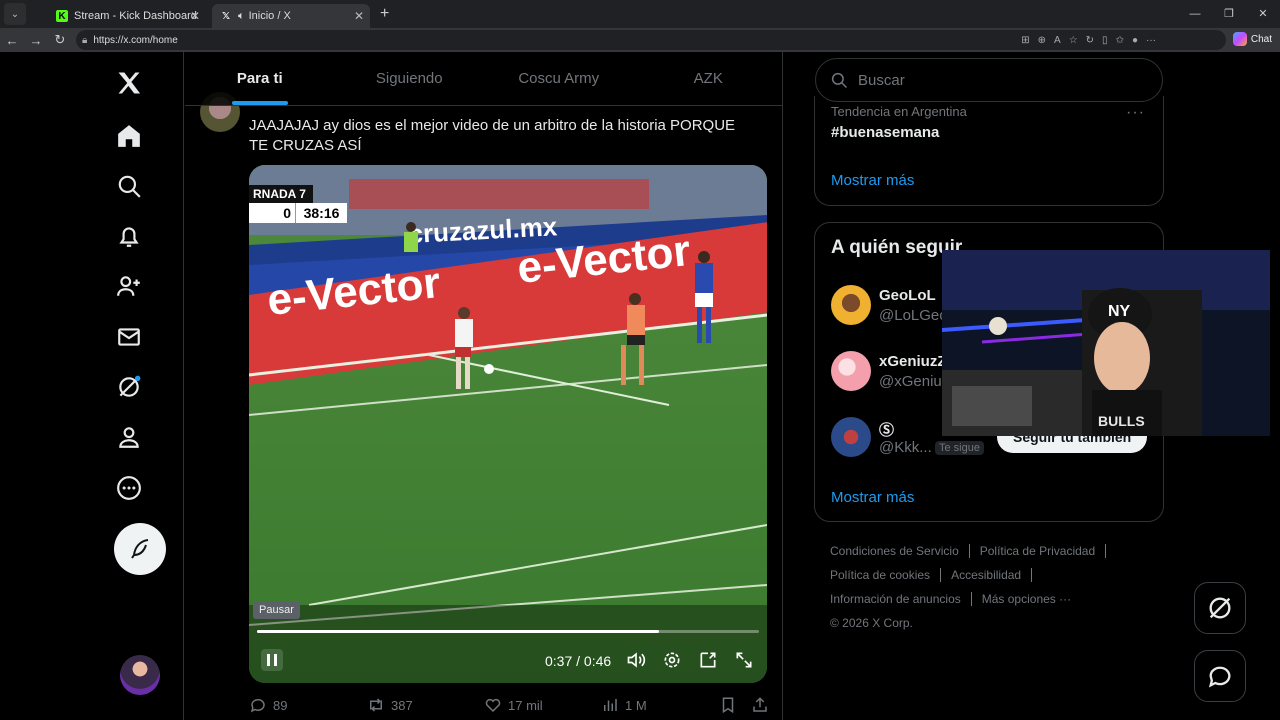  Describe the element at coordinates (384, 14) in the screenshot. I see `new-tab-button: +` at that location.